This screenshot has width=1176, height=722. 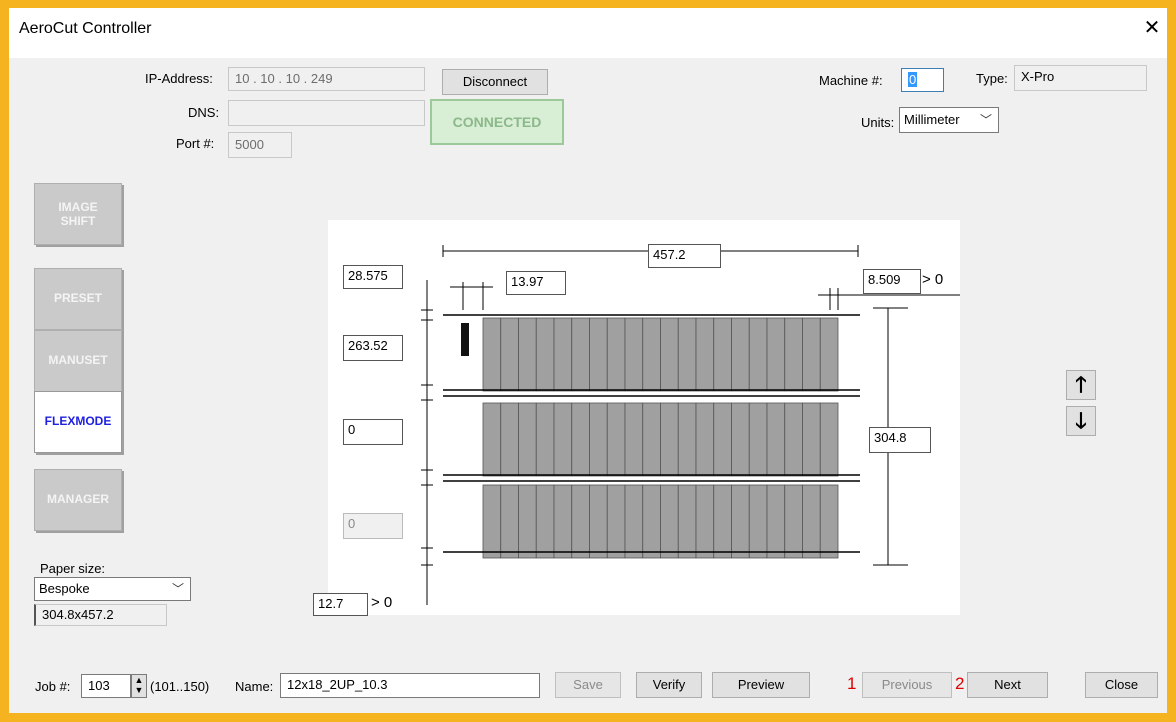 I want to click on sidebar-item-manuset: MANUSET, so click(x=78, y=361).